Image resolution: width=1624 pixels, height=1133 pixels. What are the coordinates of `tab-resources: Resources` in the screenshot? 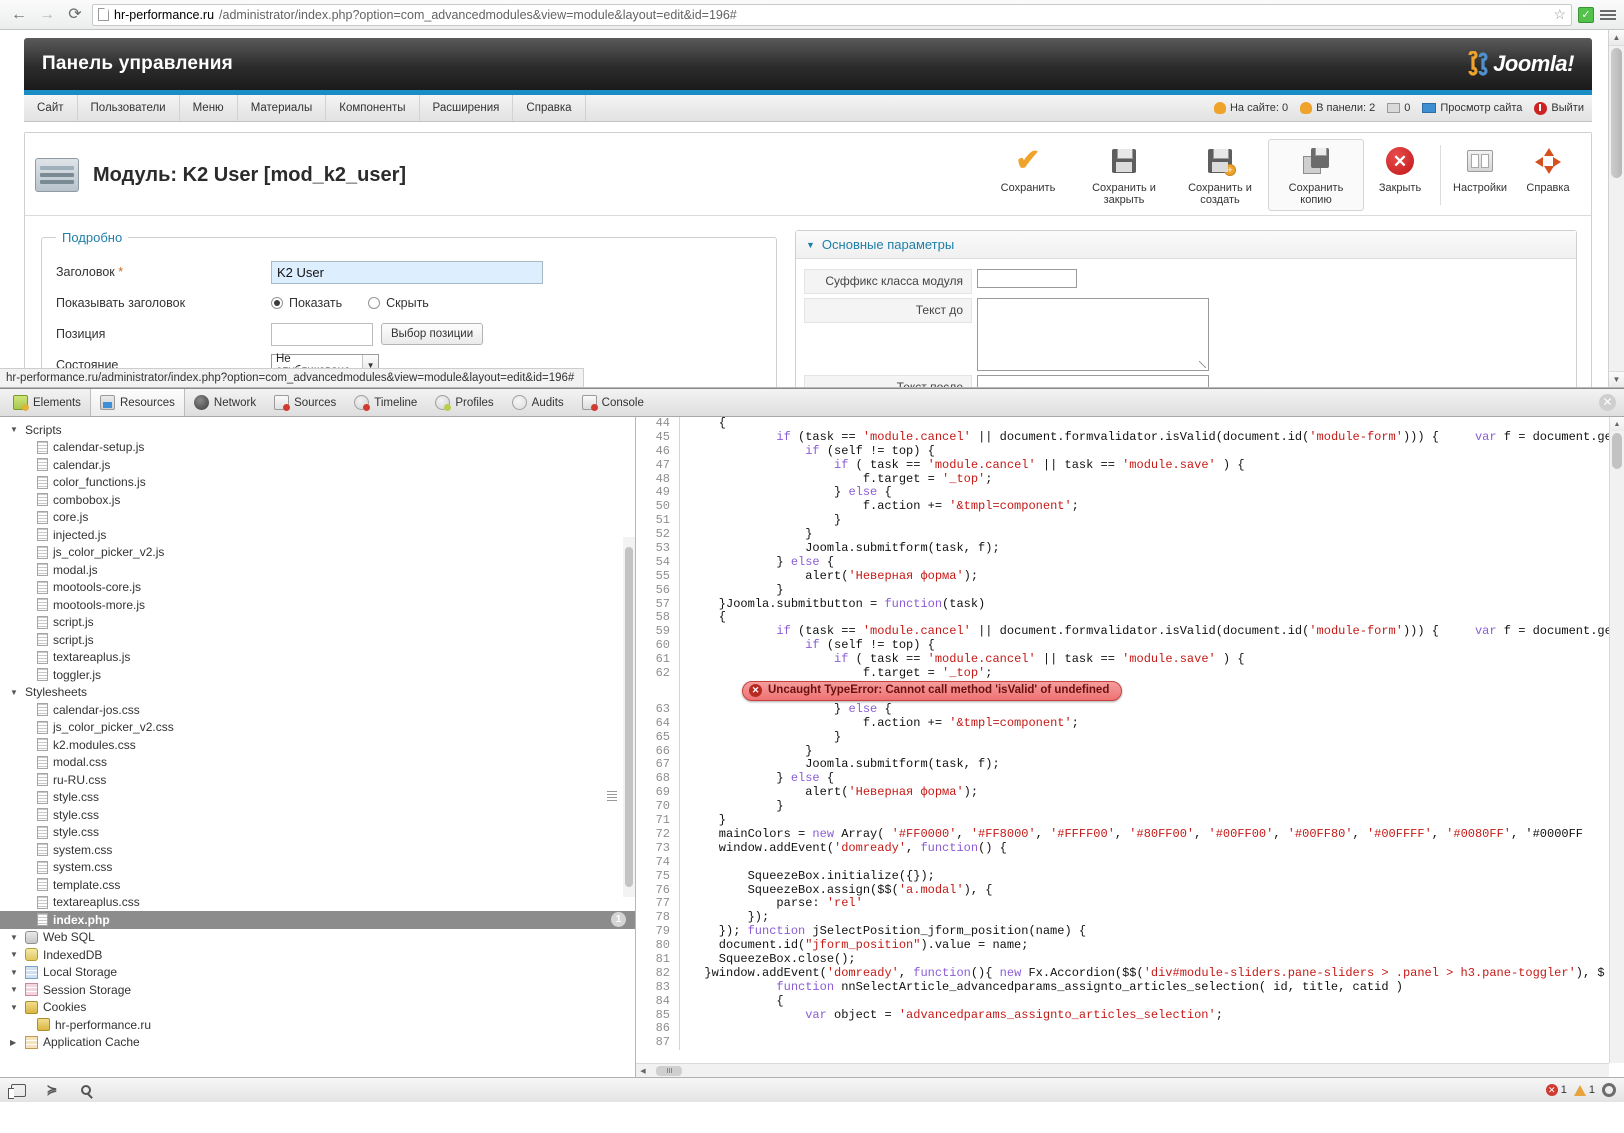 It's located at (137, 402).